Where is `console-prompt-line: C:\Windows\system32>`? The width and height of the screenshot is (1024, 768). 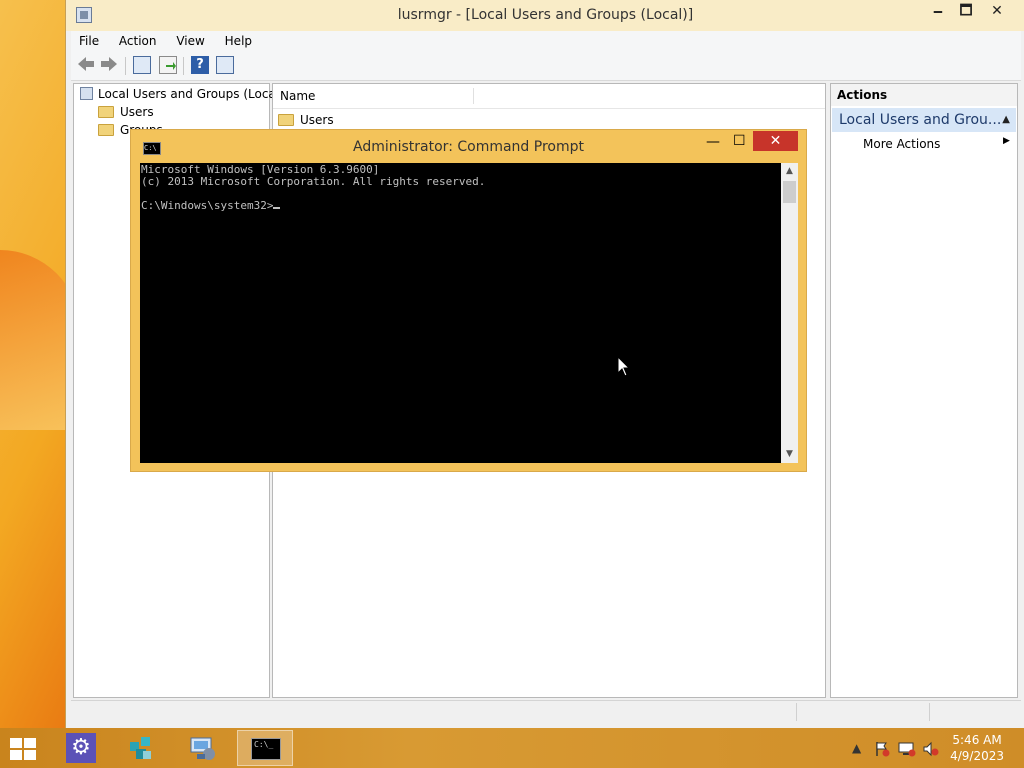
console-prompt-line: C:\Windows\system32> is located at coordinates (461, 206).